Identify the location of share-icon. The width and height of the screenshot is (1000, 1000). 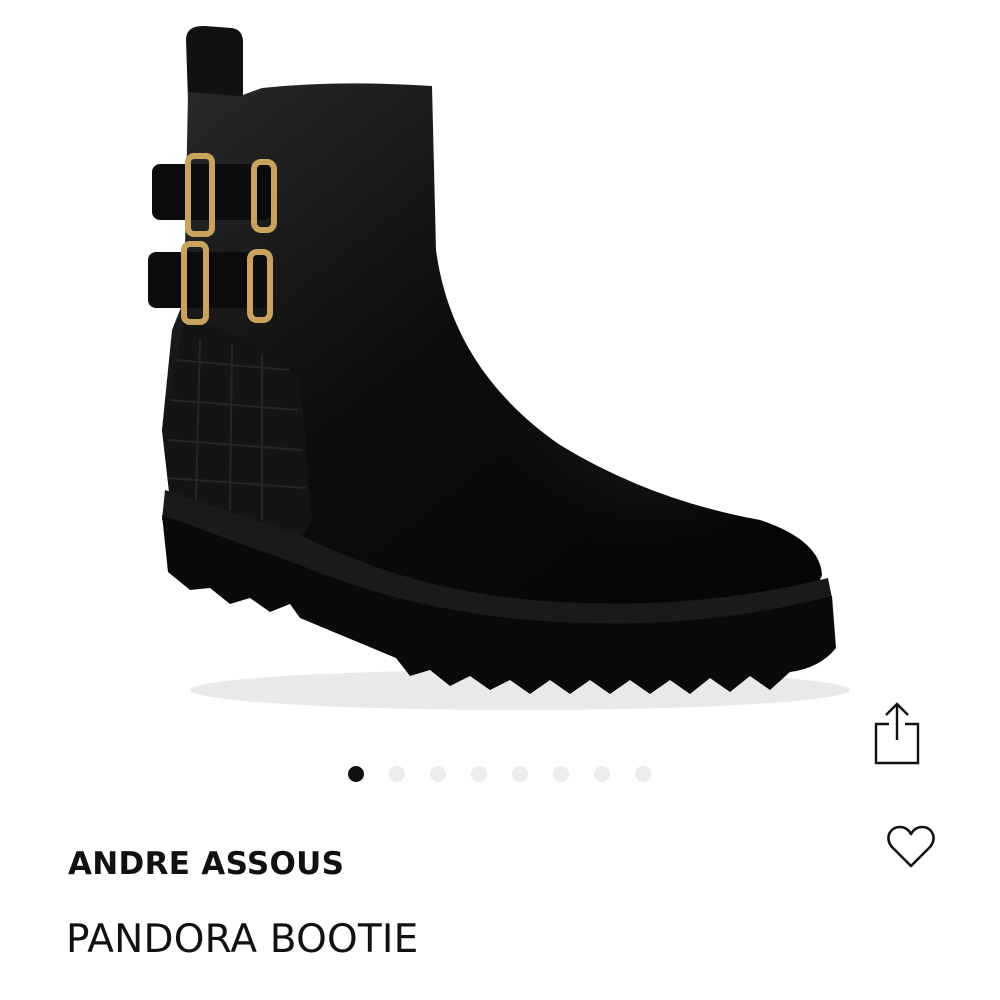
(897, 733).